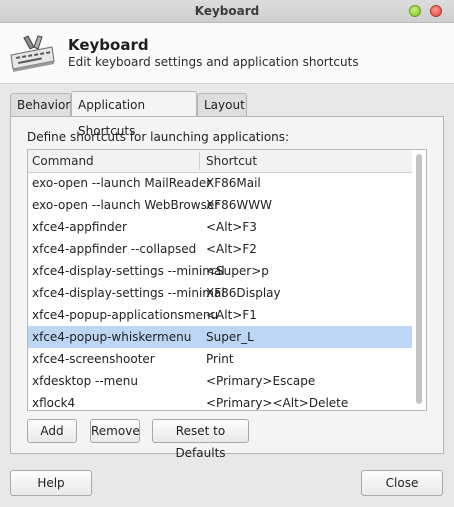 This screenshot has width=454, height=507. Describe the element at coordinates (200, 439) in the screenshot. I see `reset-to-defaults-button: Reset to Defaults` at that location.